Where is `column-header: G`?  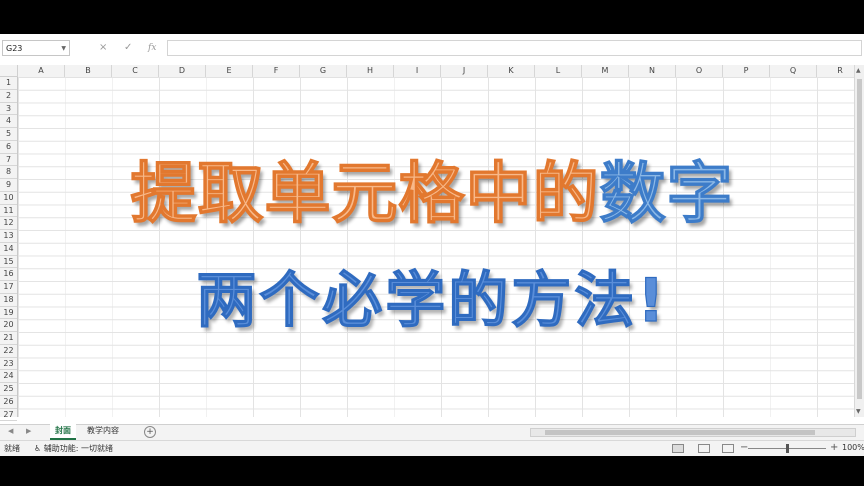
column-header: G is located at coordinates (323, 71).